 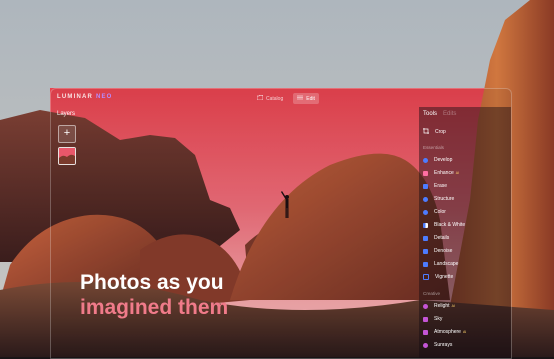 What do you see at coordinates (430, 114) in the screenshot?
I see `tab-tools: Tools` at bounding box center [430, 114].